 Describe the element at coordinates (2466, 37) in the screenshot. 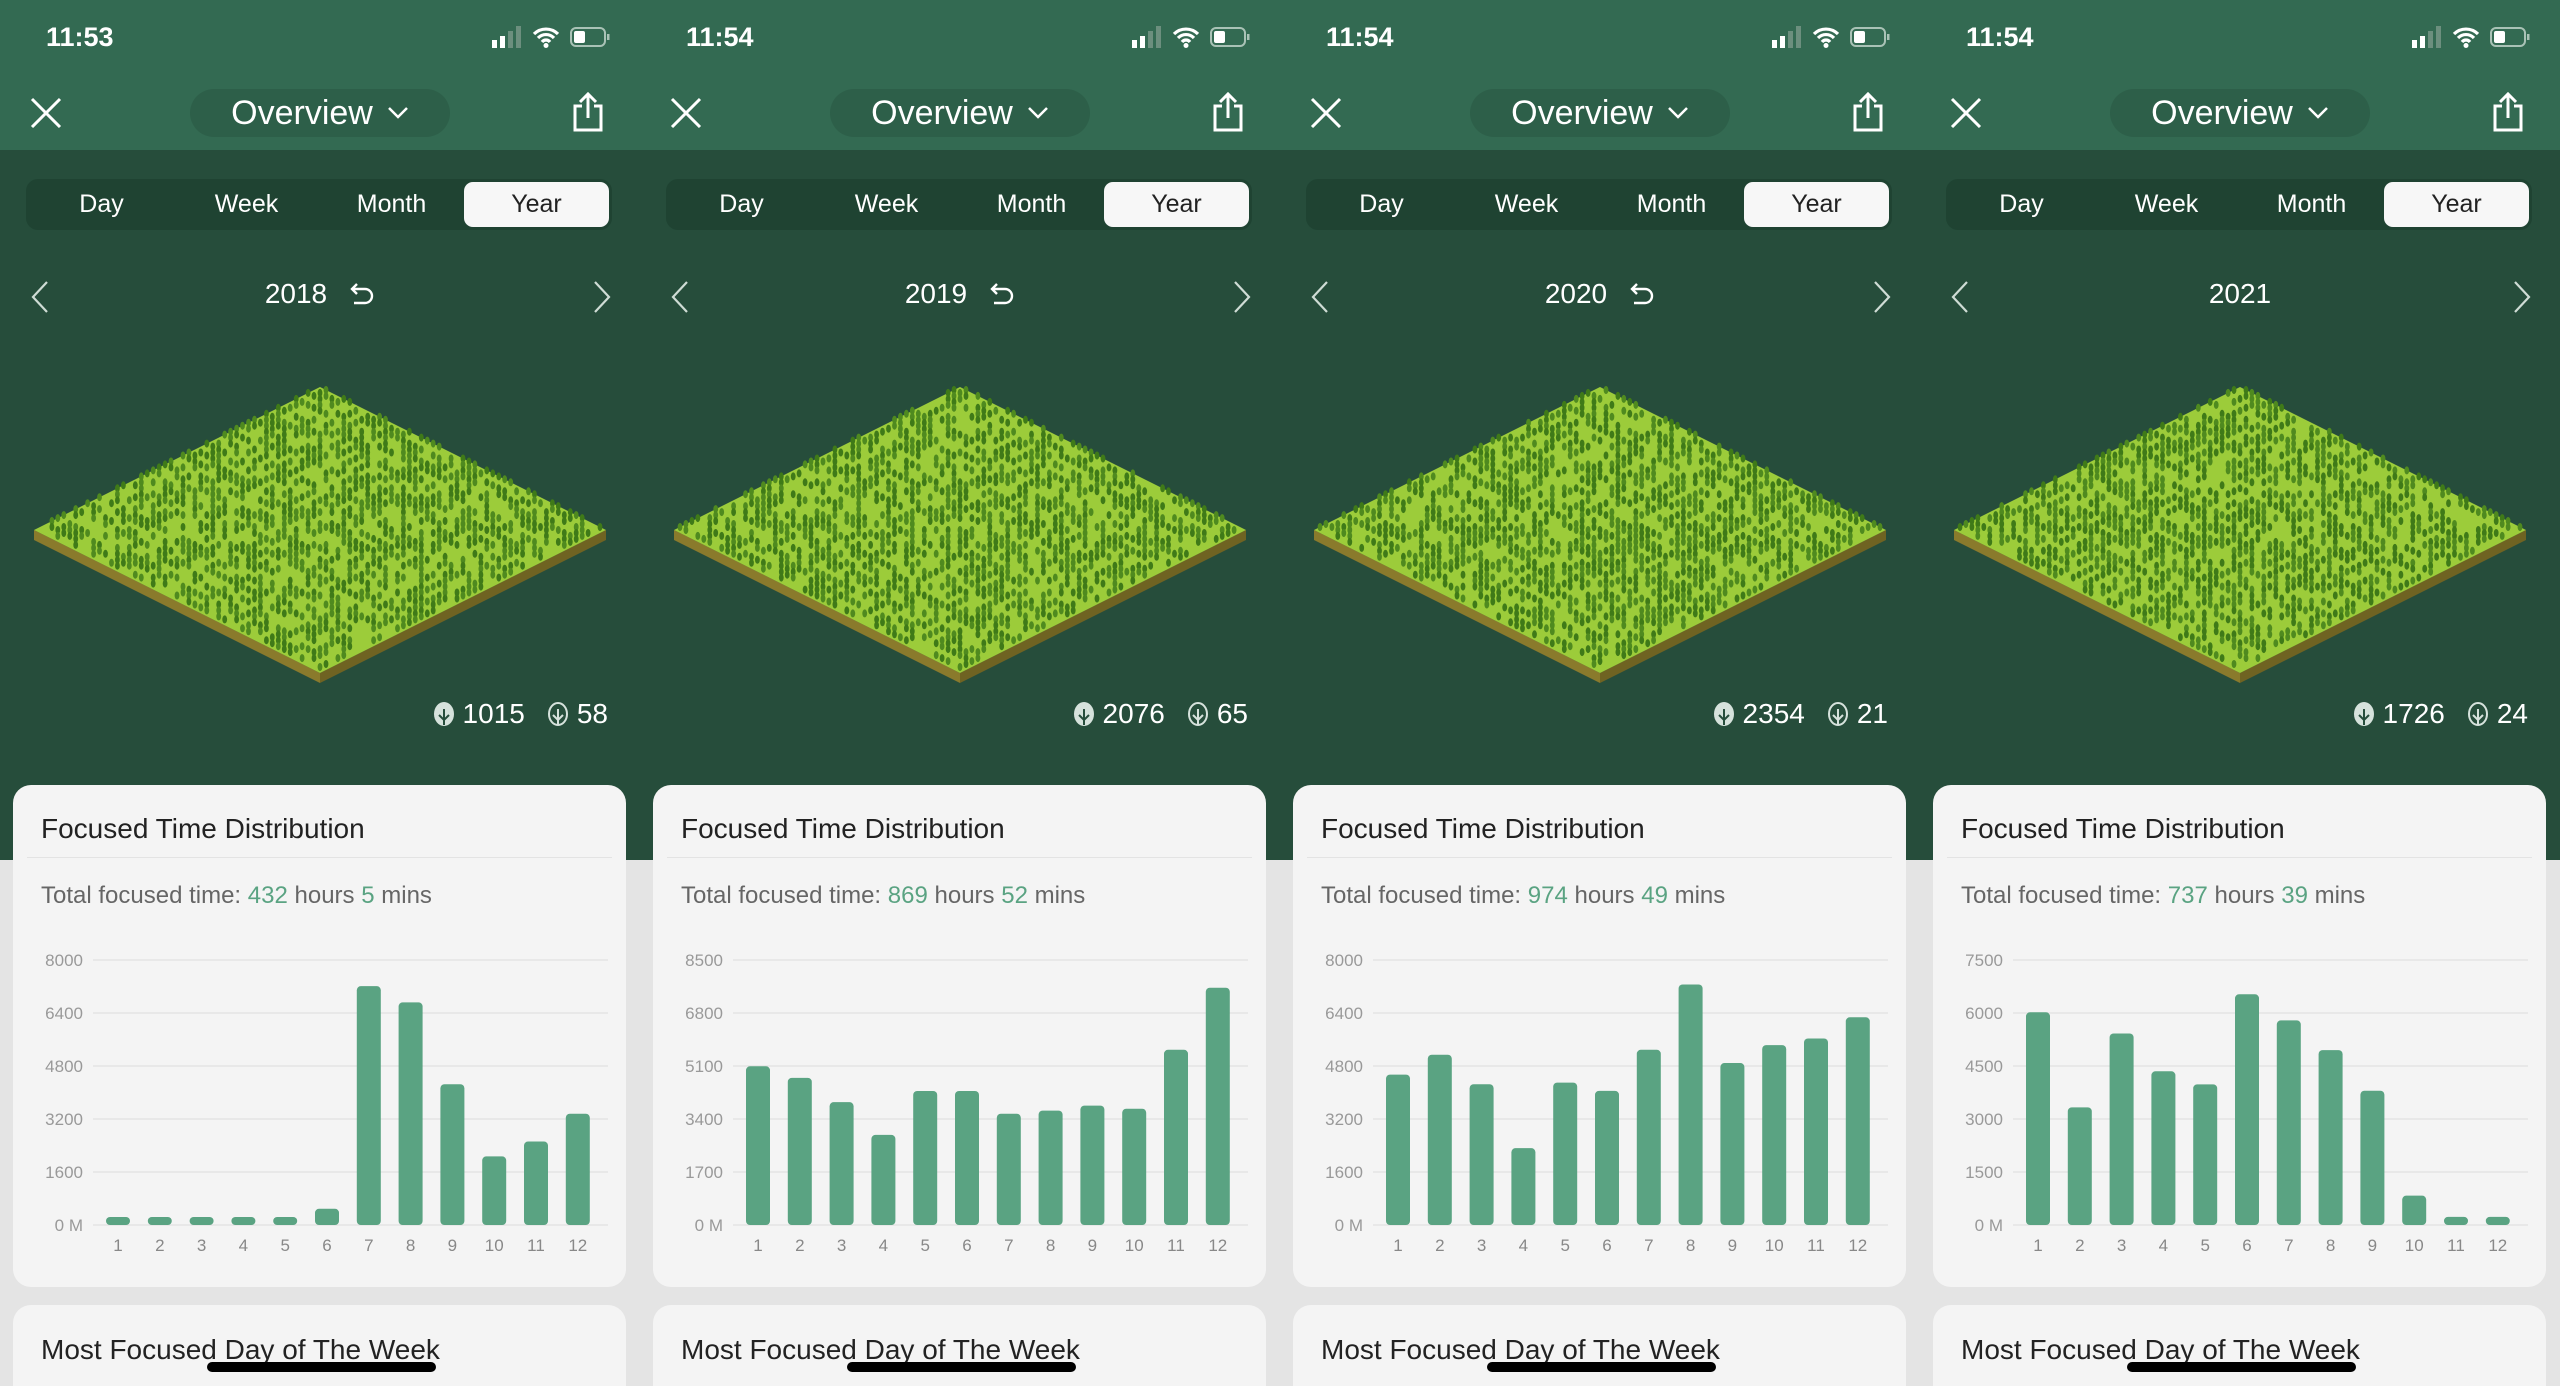

I see `wifi-icon` at that location.